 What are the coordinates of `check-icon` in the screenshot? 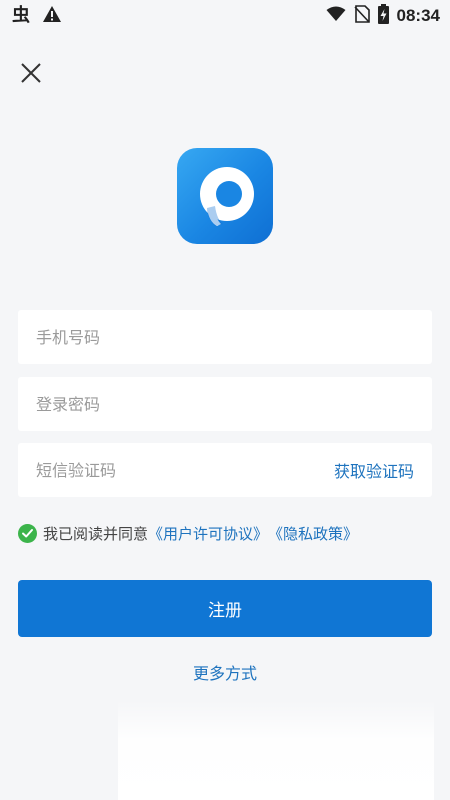 It's located at (27, 532).